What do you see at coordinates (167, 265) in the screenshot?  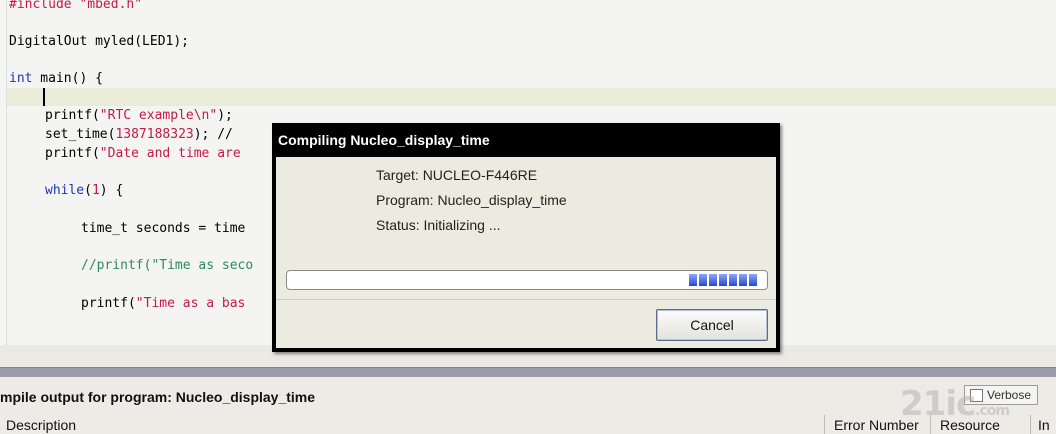 I see `code-line-15: //printf("Time as seco` at bounding box center [167, 265].